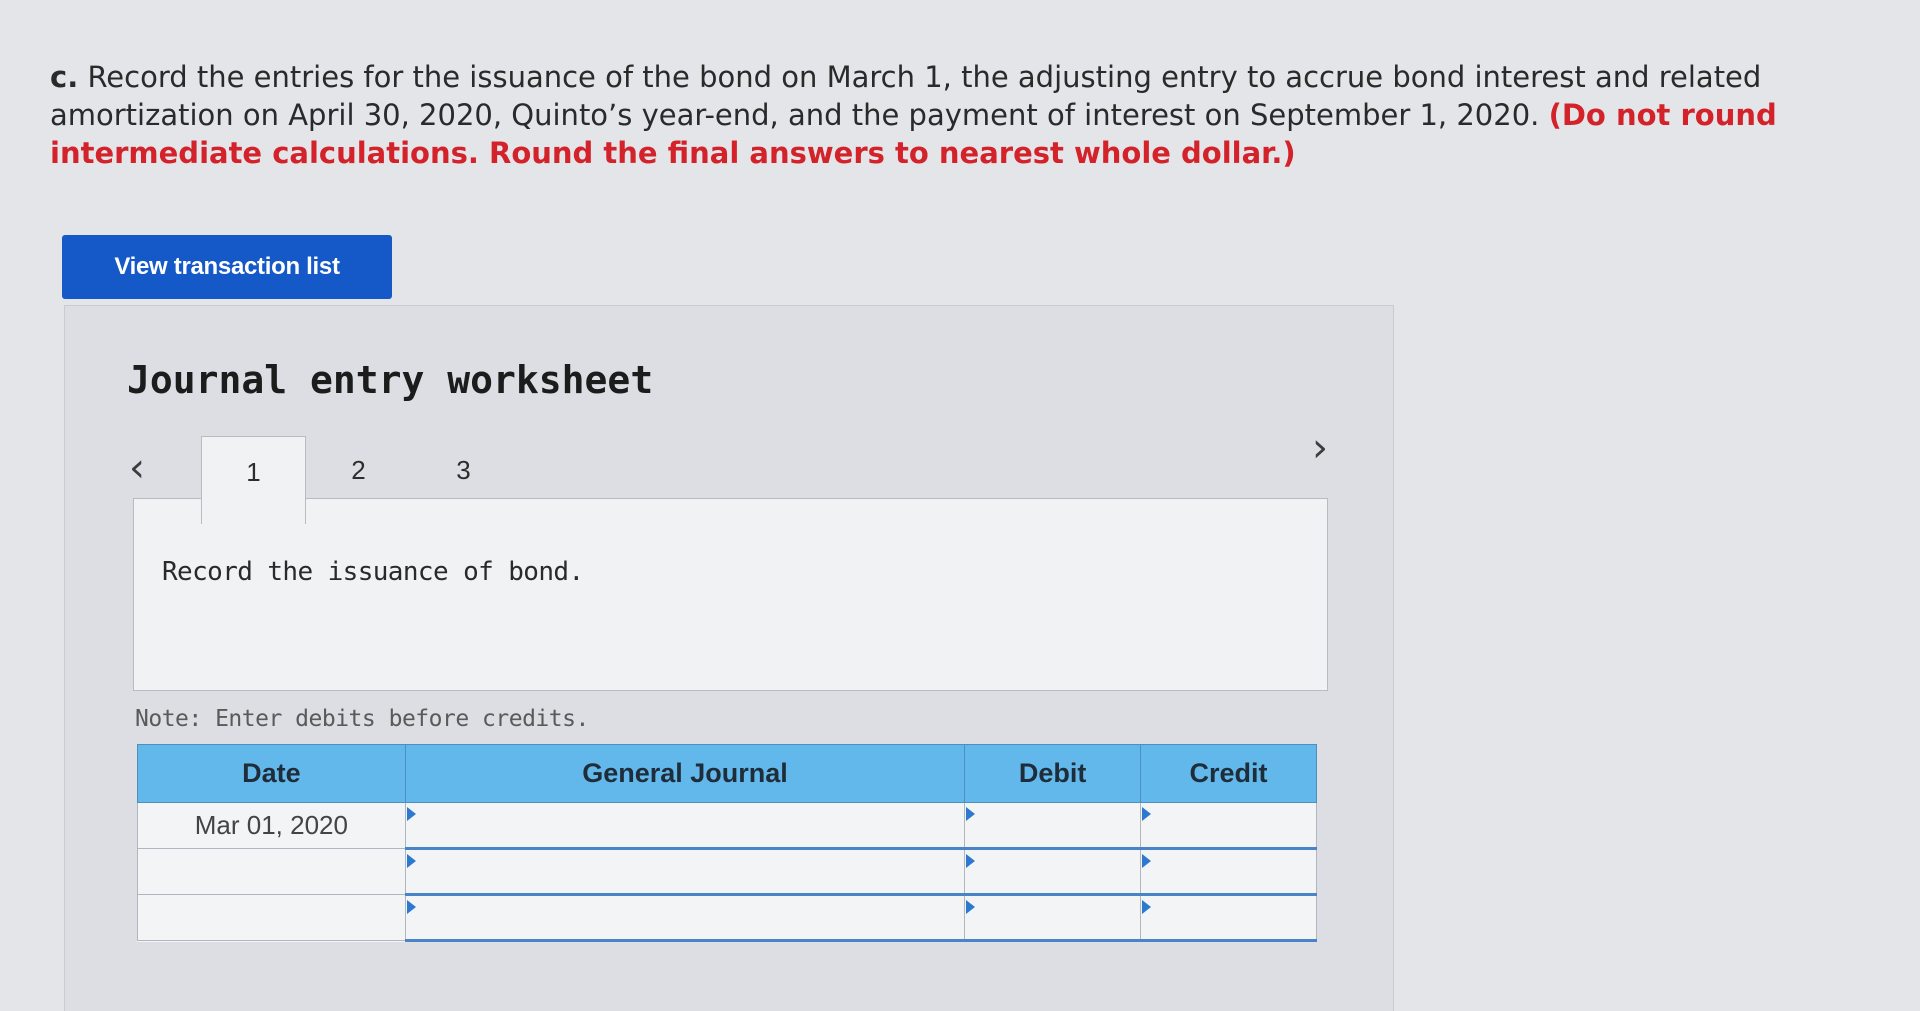 The width and height of the screenshot is (1920, 1011). Describe the element at coordinates (271, 825) in the screenshot. I see `date-cell: Mar 01, 2020` at that location.